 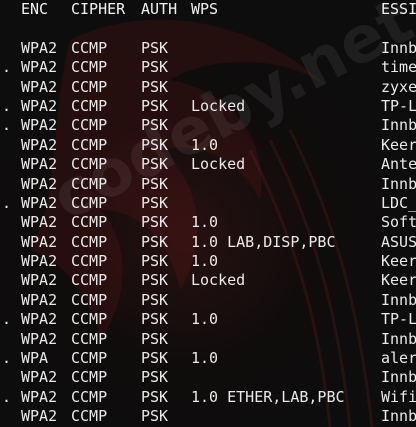 I want to click on table-row: WPA2 CCMP PSK 1.0 Soft, so click(x=208, y=222).